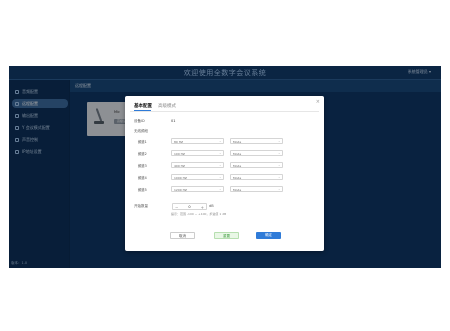 The width and height of the screenshot is (450, 331). I want to click on quantity-stepper: − 0 +, so click(189, 206).